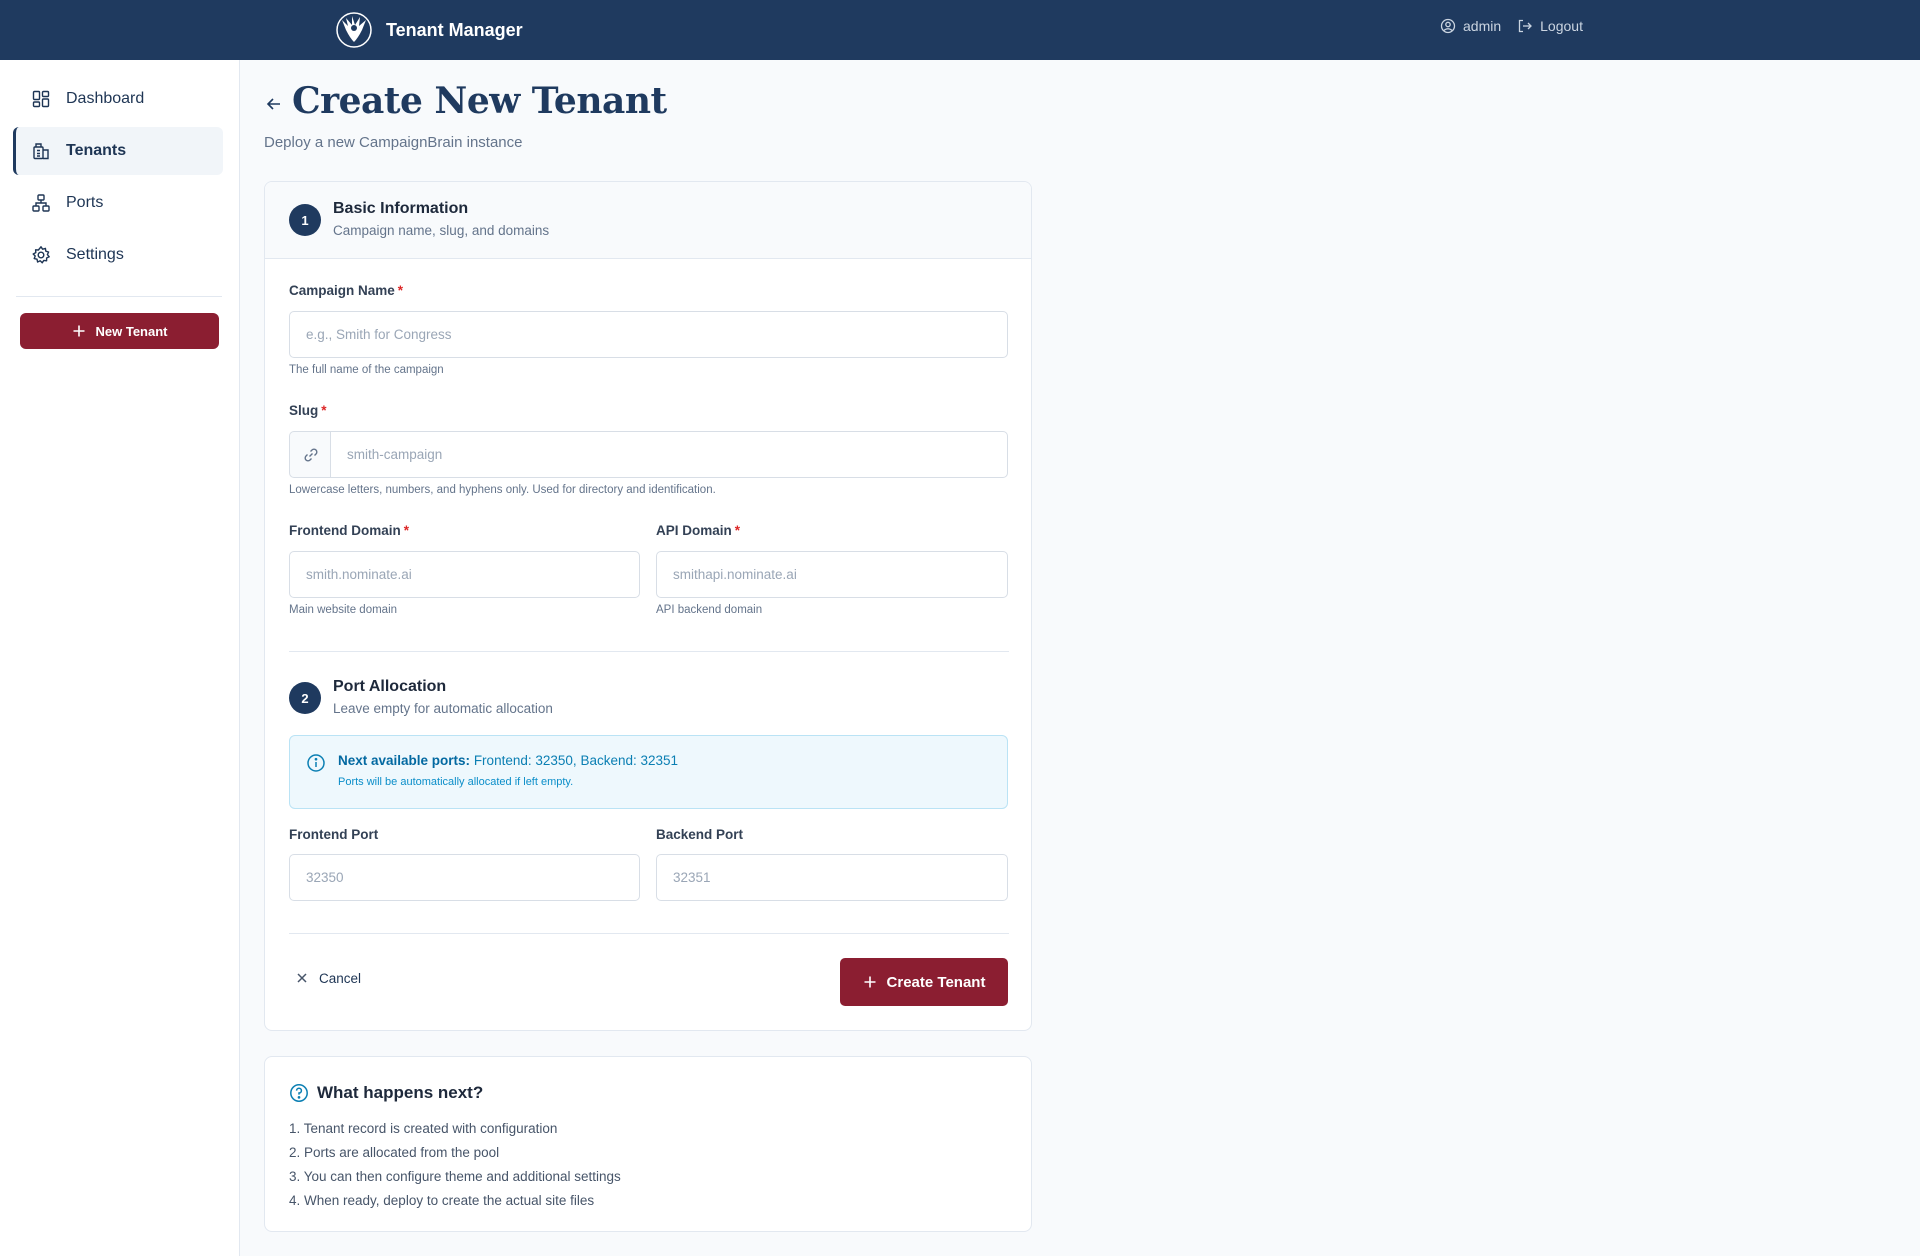  Describe the element at coordinates (340, 978) in the screenshot. I see `cancel-label: Cancel` at that location.